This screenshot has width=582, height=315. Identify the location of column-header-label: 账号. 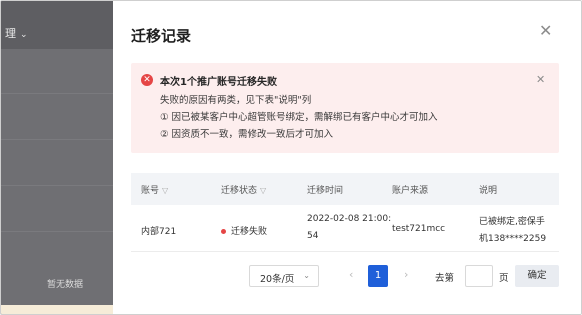
(150, 191).